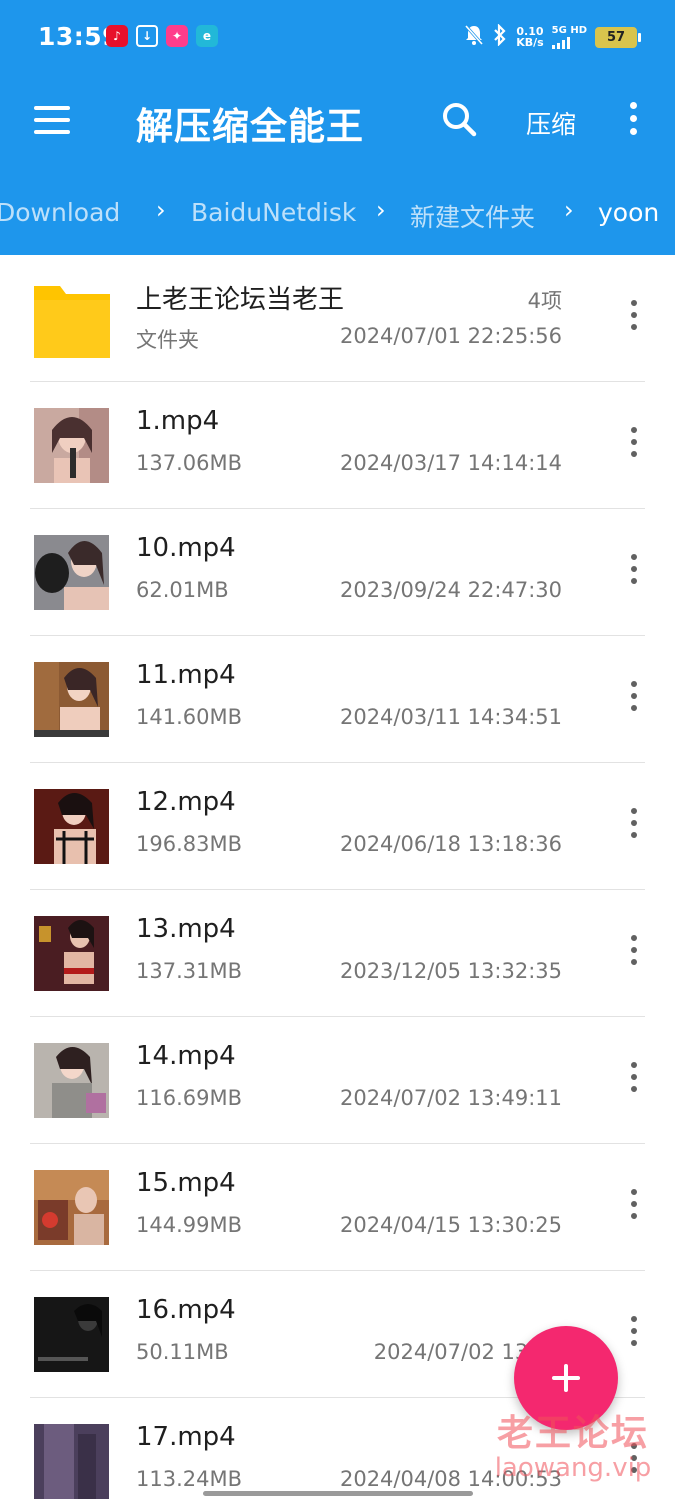 Image resolution: width=675 pixels, height=1500 pixels. What do you see at coordinates (628, 212) in the screenshot?
I see `breadcrumb-item-current: yoon` at bounding box center [628, 212].